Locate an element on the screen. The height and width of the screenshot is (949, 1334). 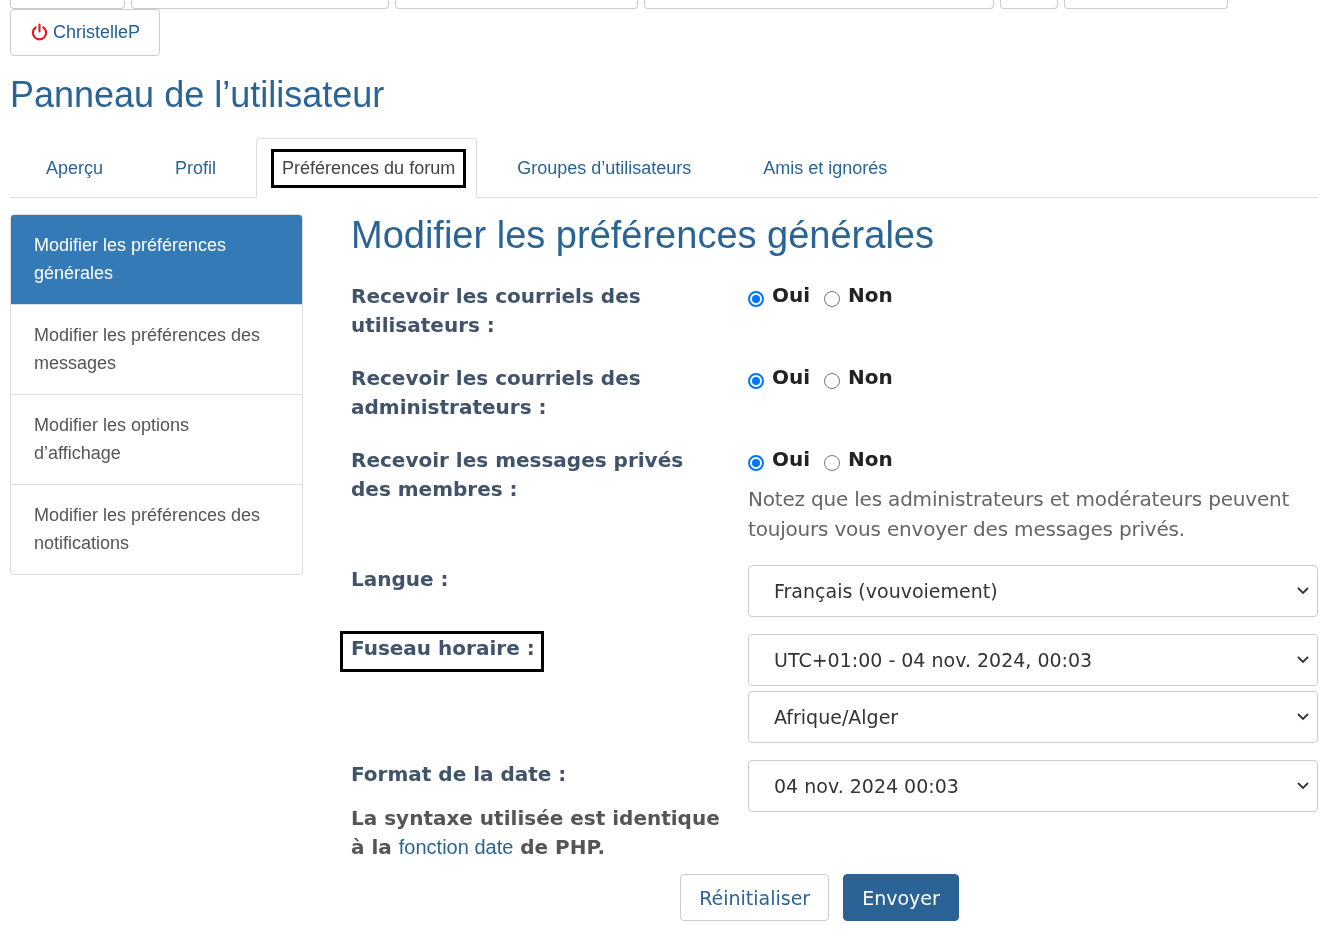
setting-label: Fuseau horaire : is located at coordinates (442, 651).